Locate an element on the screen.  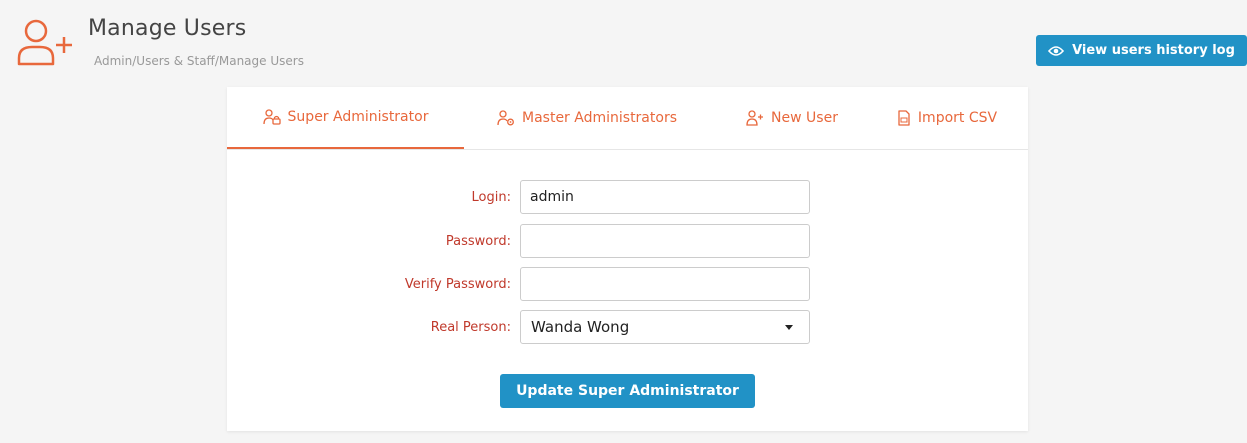
login-input is located at coordinates (665, 197).